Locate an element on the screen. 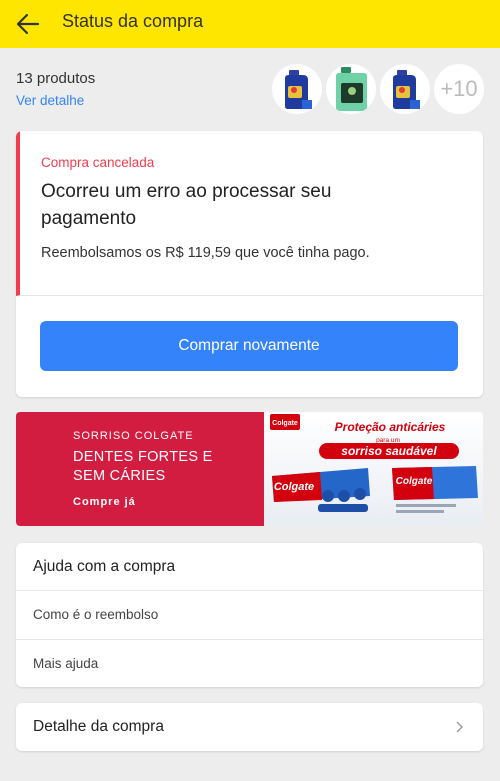 The height and width of the screenshot is (781, 500). page-title: Status da compra is located at coordinates (133, 21).